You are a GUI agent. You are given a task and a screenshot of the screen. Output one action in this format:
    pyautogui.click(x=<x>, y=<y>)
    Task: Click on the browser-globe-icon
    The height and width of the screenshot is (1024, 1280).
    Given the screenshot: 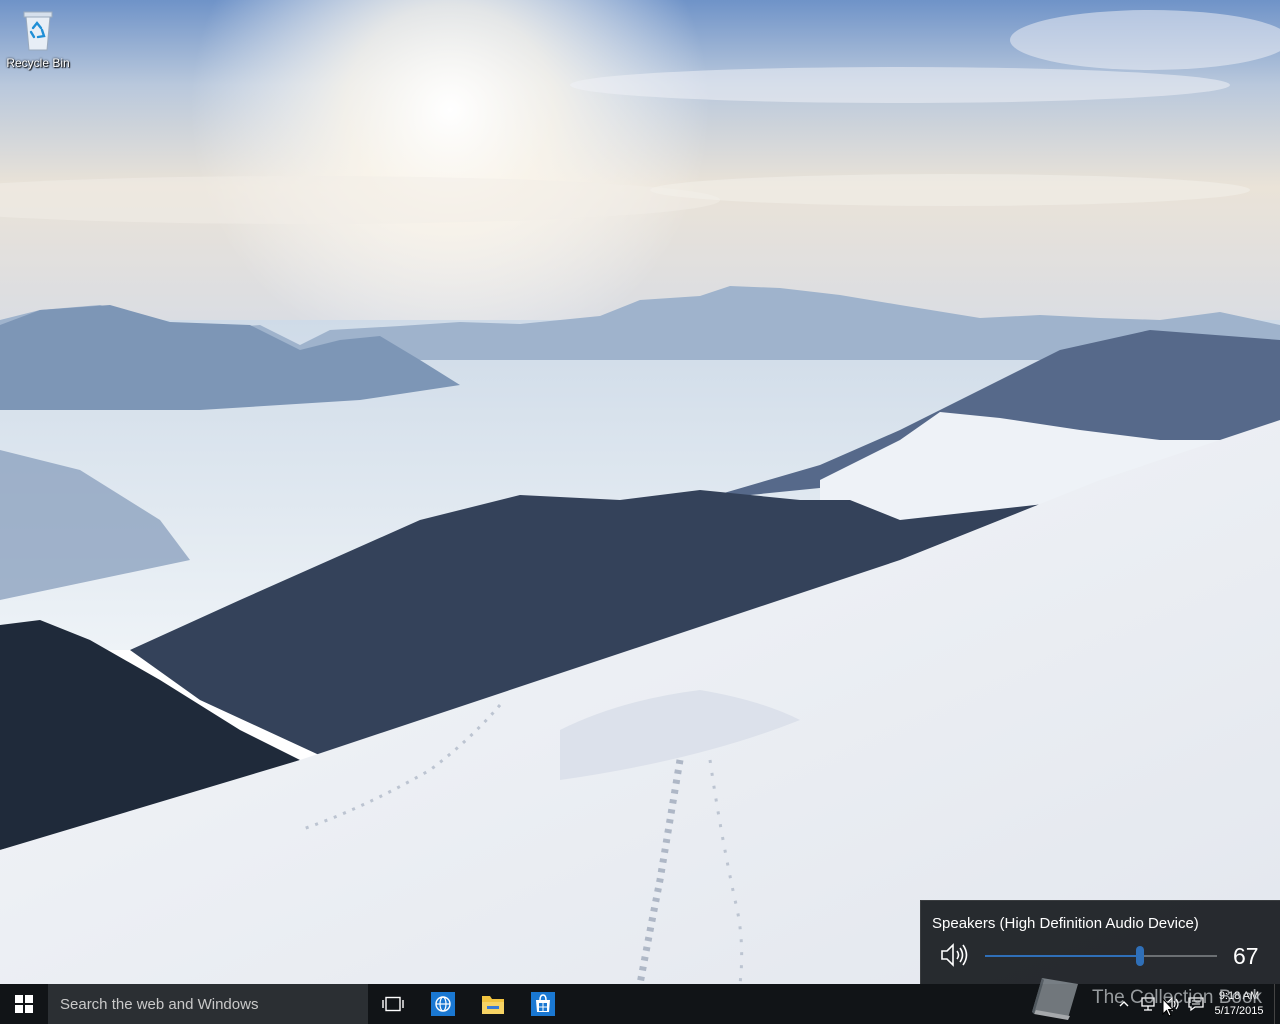 What is the action you would take?
    pyautogui.click(x=443, y=1004)
    